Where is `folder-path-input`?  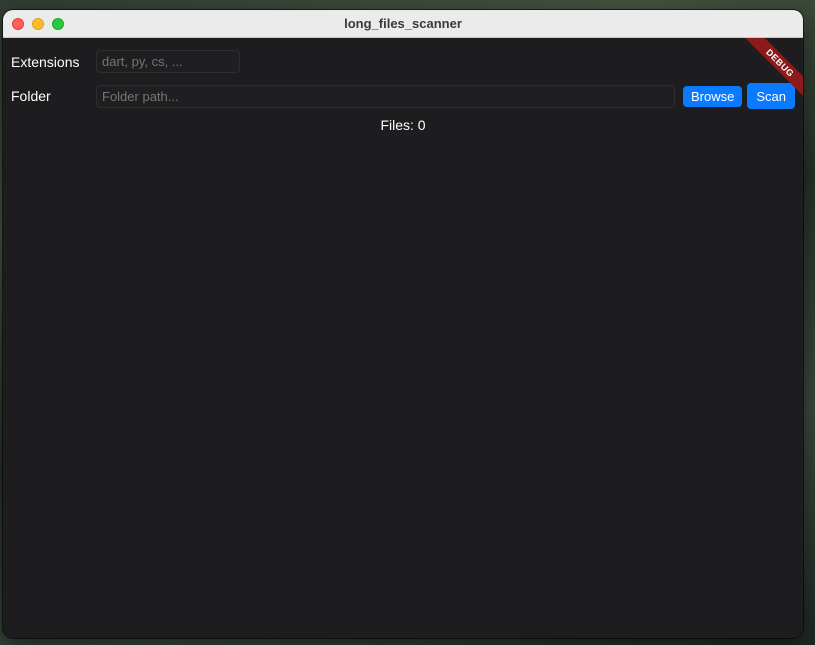 folder-path-input is located at coordinates (385, 96).